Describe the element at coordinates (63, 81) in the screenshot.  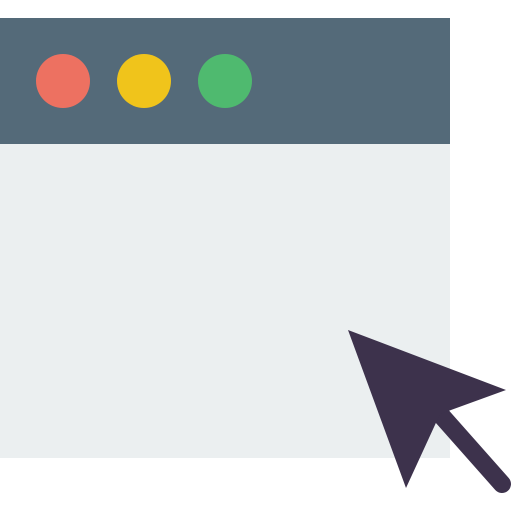
I see `close-dot-icon` at that location.